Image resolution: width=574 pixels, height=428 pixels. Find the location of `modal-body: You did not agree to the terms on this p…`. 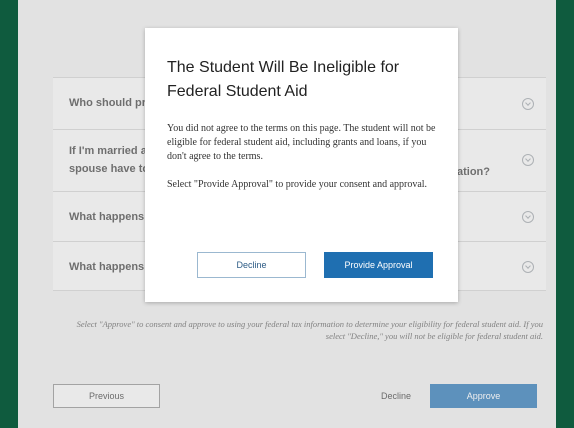

modal-body: You did not agree to the terms on this p… is located at coordinates (304, 164).